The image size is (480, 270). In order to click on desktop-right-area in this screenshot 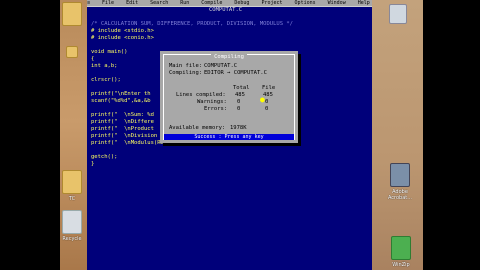, I will do `click(397, 135)`.